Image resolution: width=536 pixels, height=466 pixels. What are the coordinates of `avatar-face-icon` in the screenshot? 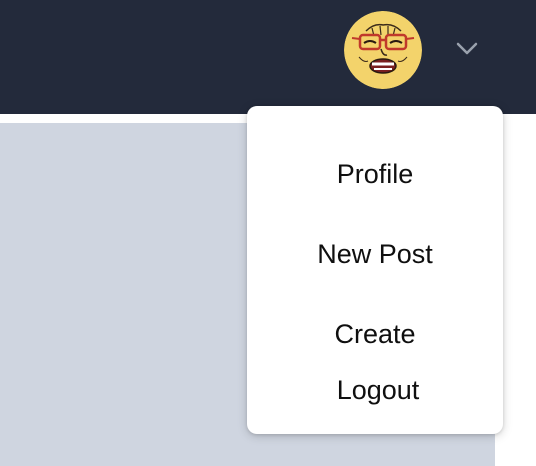 It's located at (383, 50).